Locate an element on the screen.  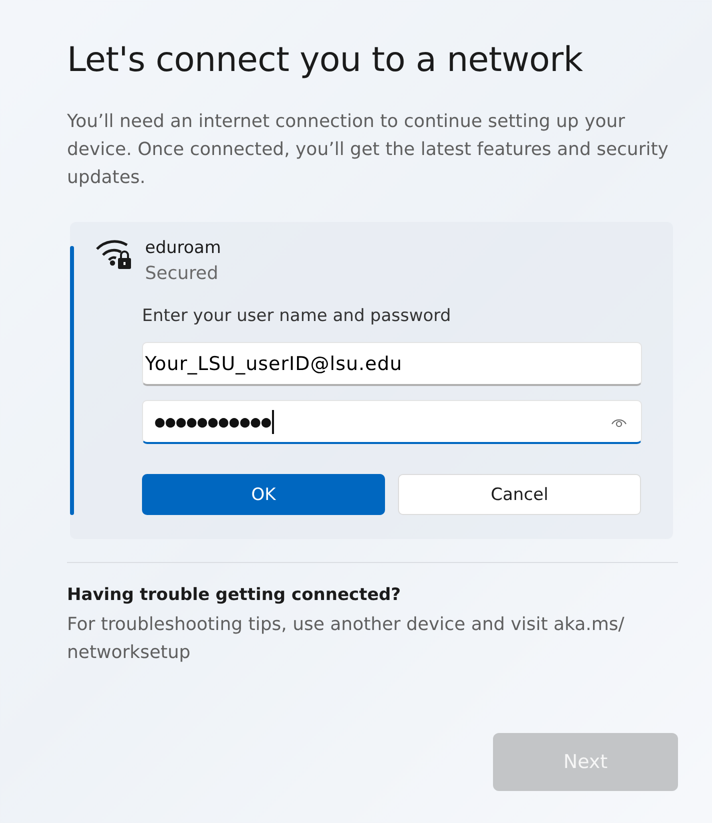
page-title: Let's connect you to a network is located at coordinates (325, 60).